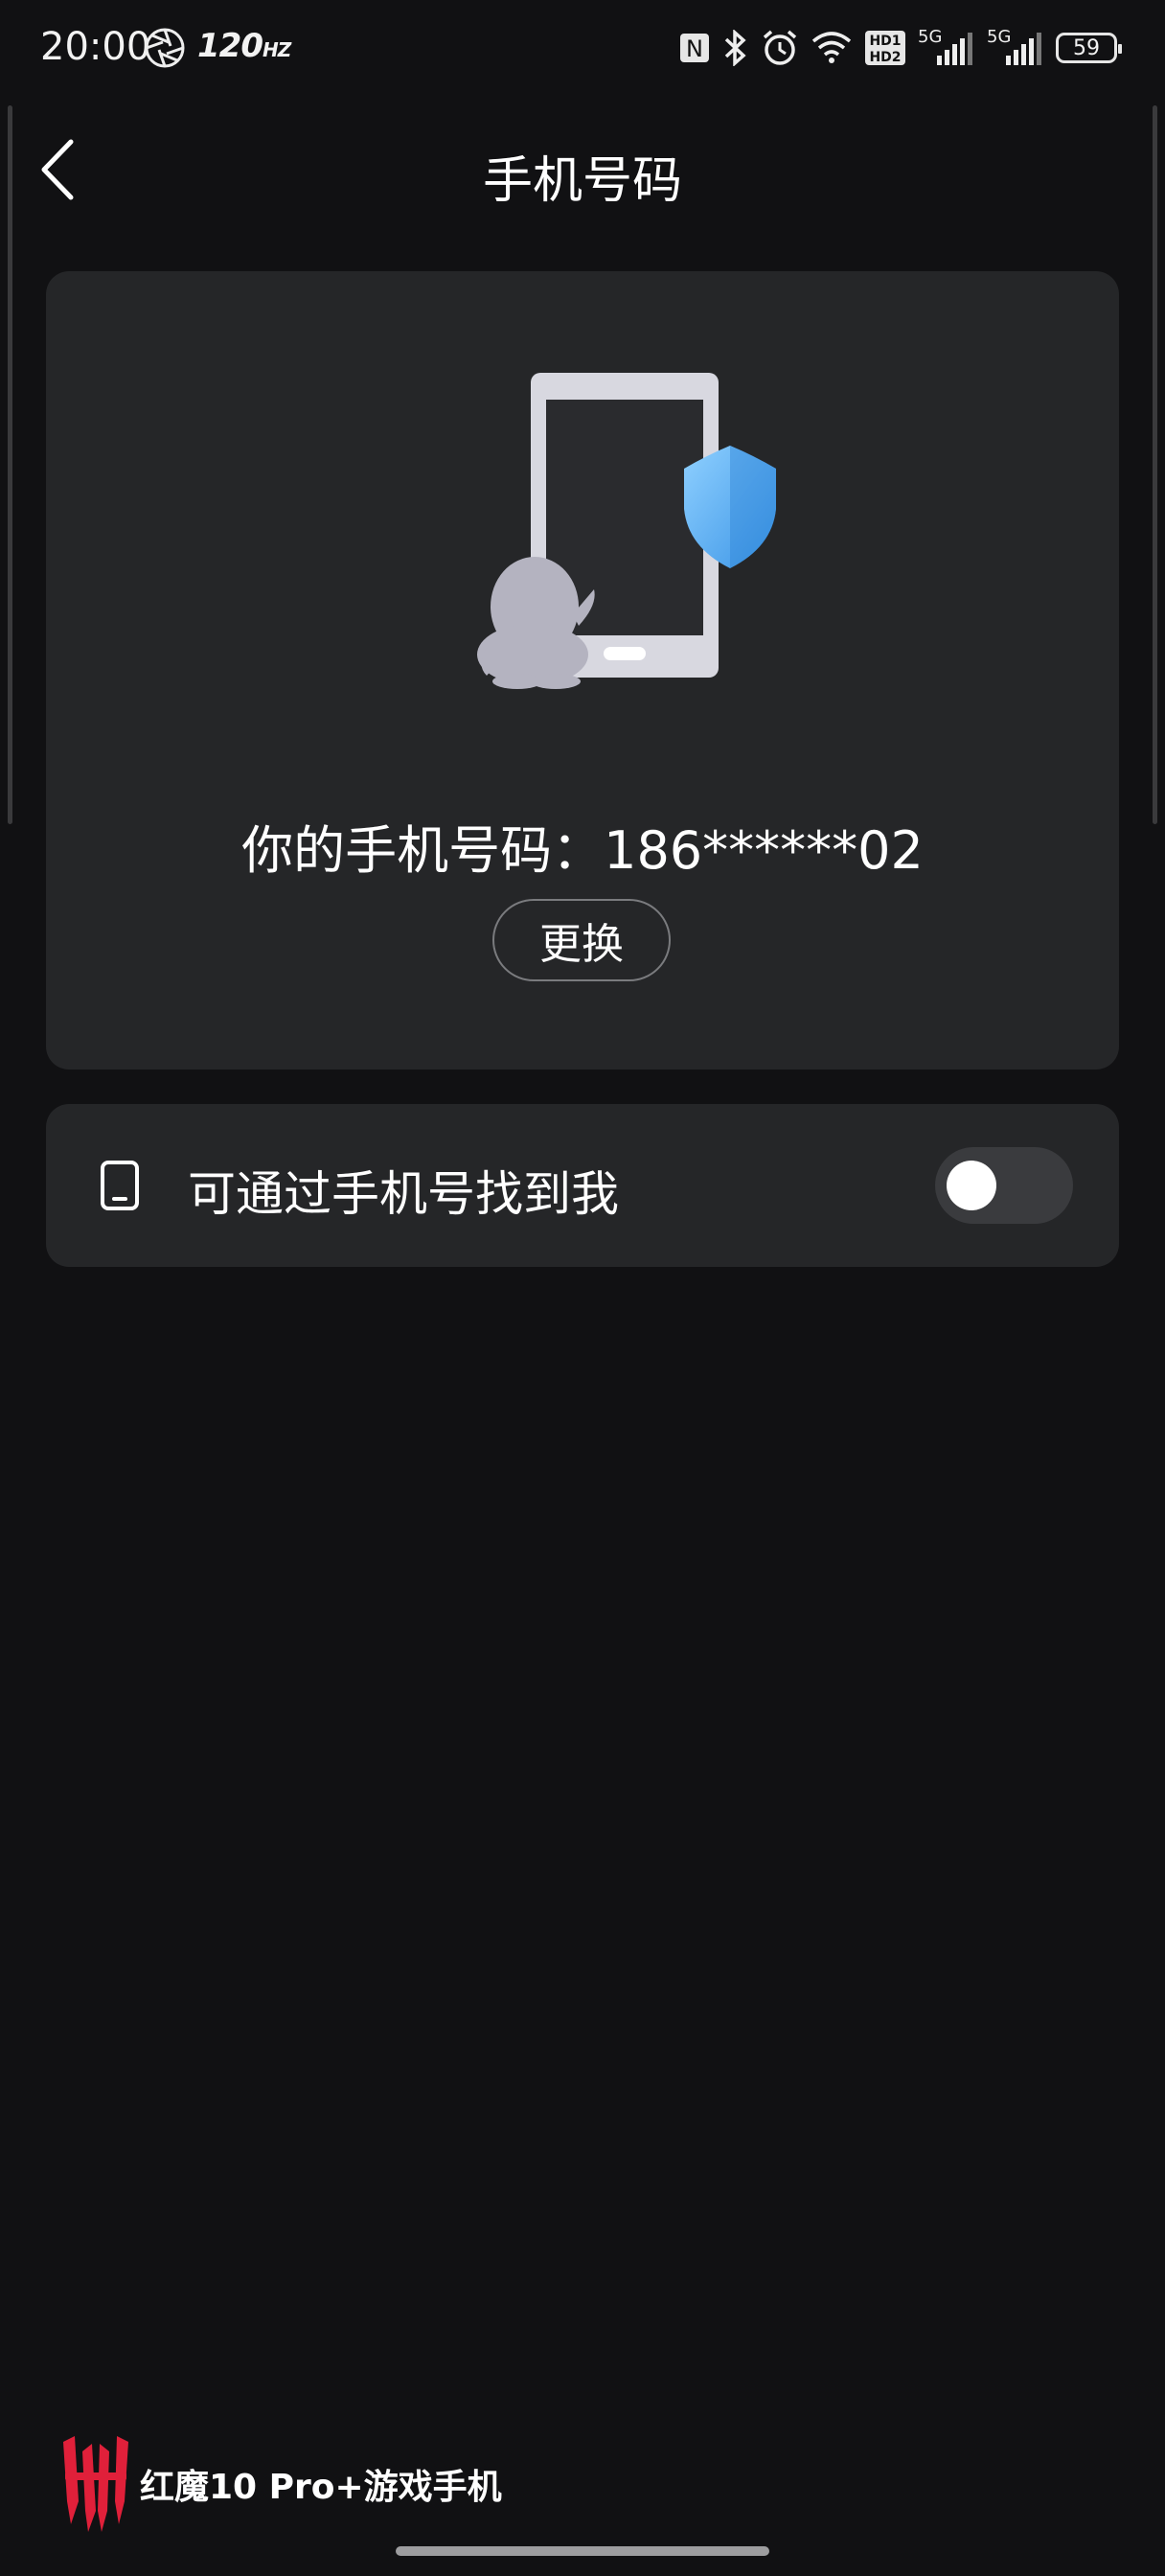 Image resolution: width=1165 pixels, height=2576 pixels. What do you see at coordinates (165, 50) in the screenshot?
I see `aperture-icon` at bounding box center [165, 50].